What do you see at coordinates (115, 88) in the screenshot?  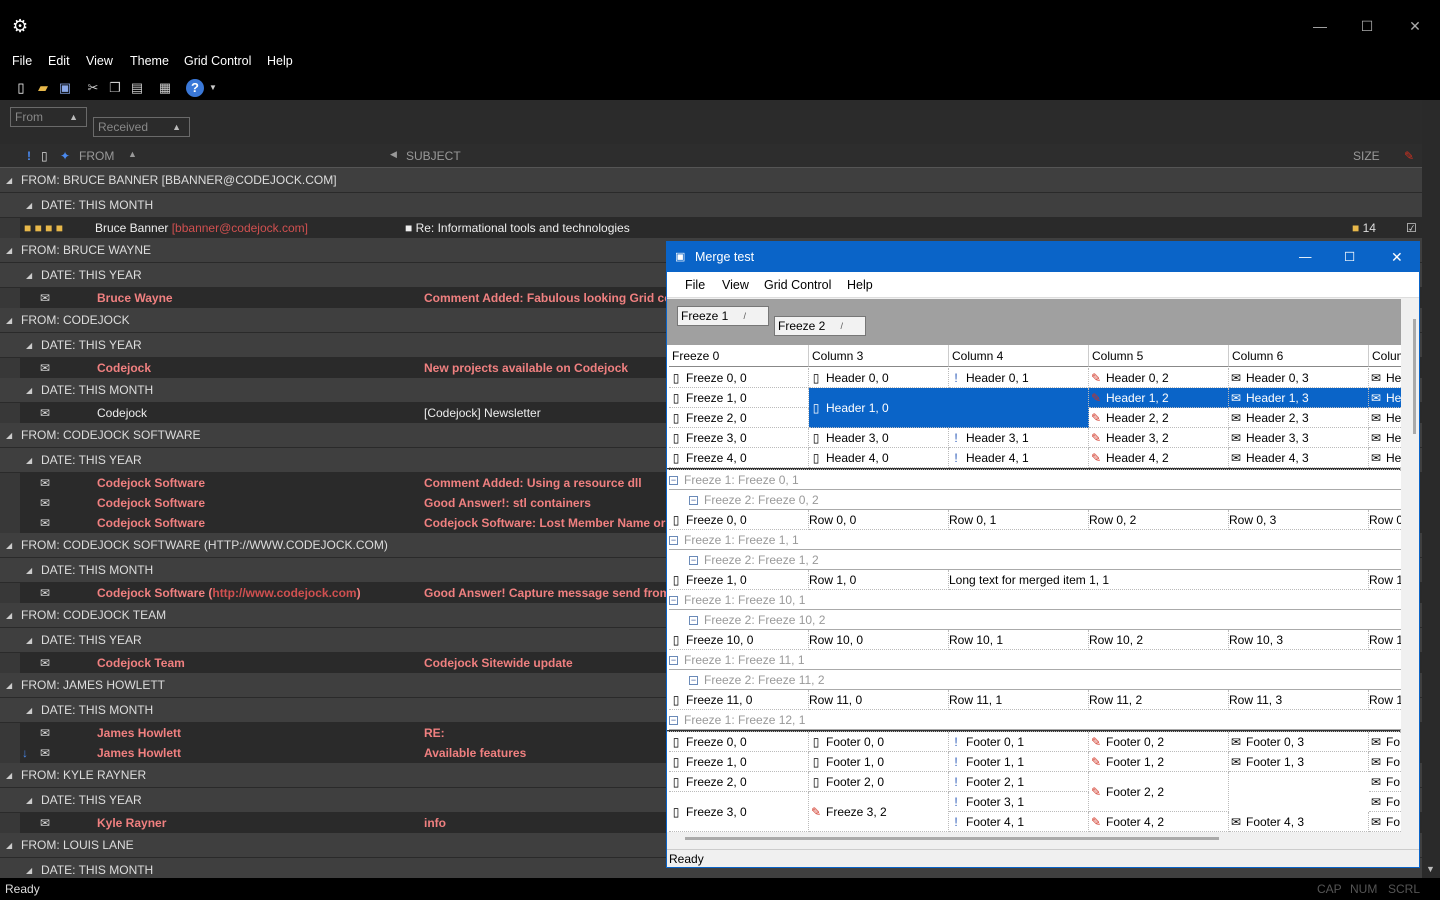 I see `copy-icon: ❐` at bounding box center [115, 88].